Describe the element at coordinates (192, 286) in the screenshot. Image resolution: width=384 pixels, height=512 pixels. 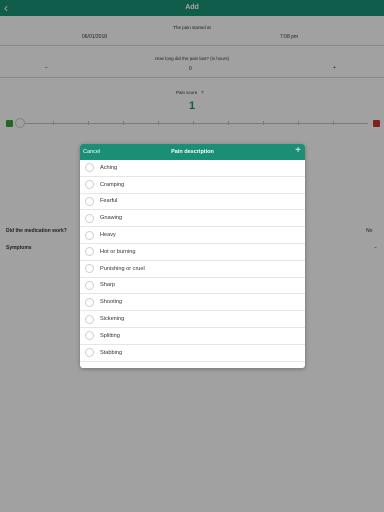
I see `list-item: Sharp` at that location.